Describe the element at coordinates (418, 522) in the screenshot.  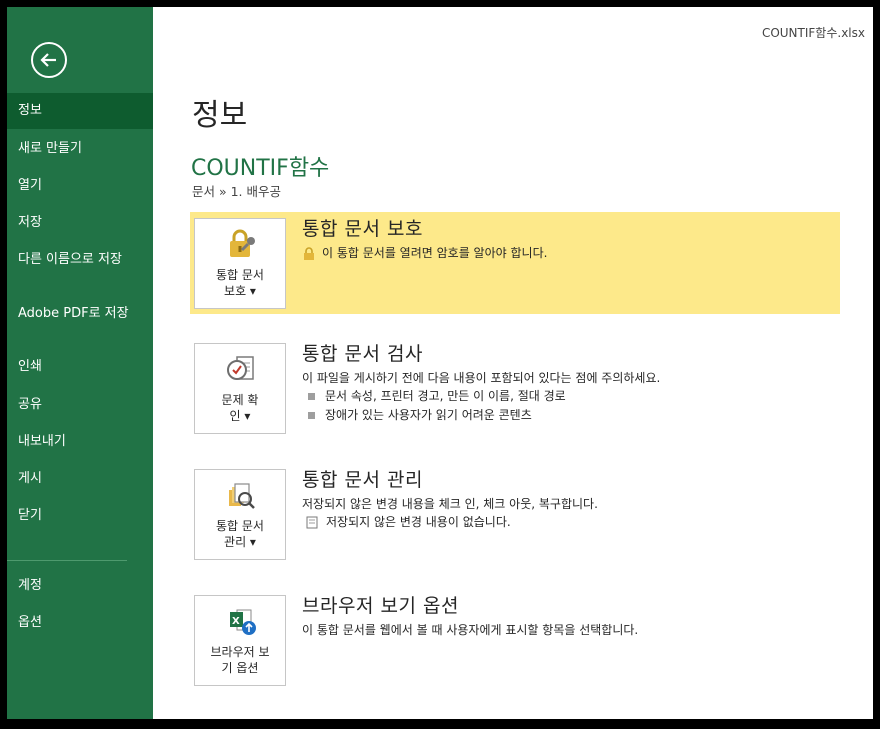
I see `manage-note: 저장되지 않은 변경 내용이 없습니다.` at that location.